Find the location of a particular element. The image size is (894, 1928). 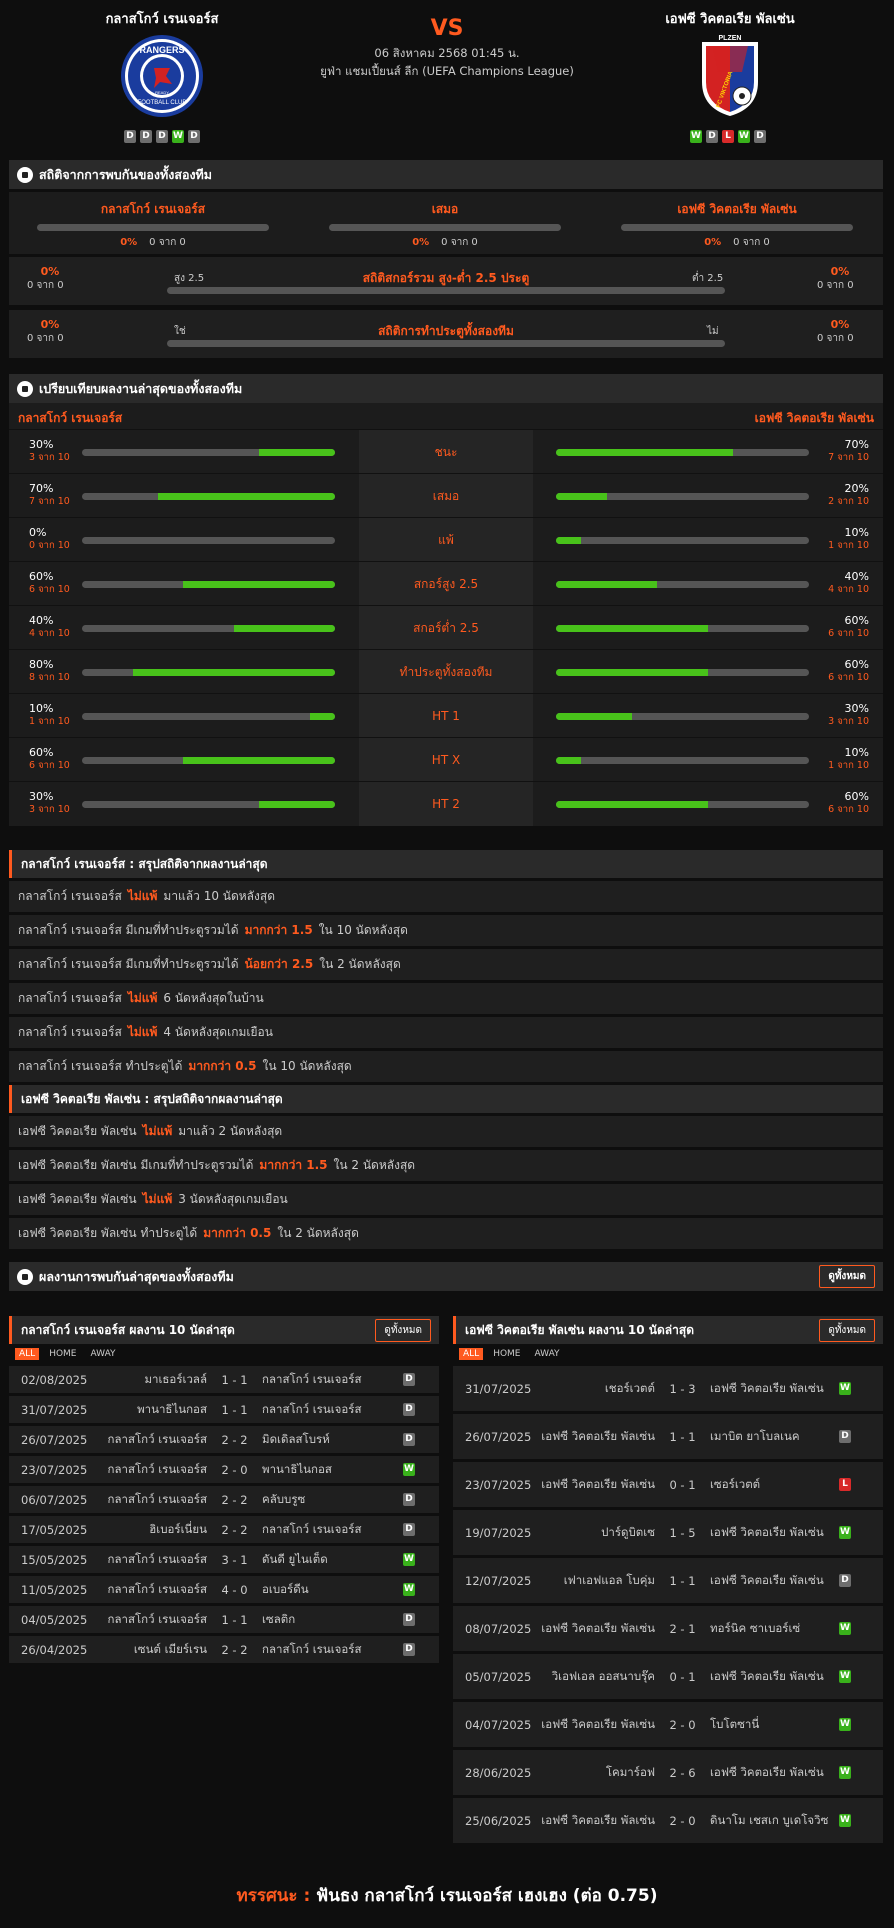

match-datetime: 06 สิงหาคม 2568 01:45 น. is located at coordinates (447, 53).